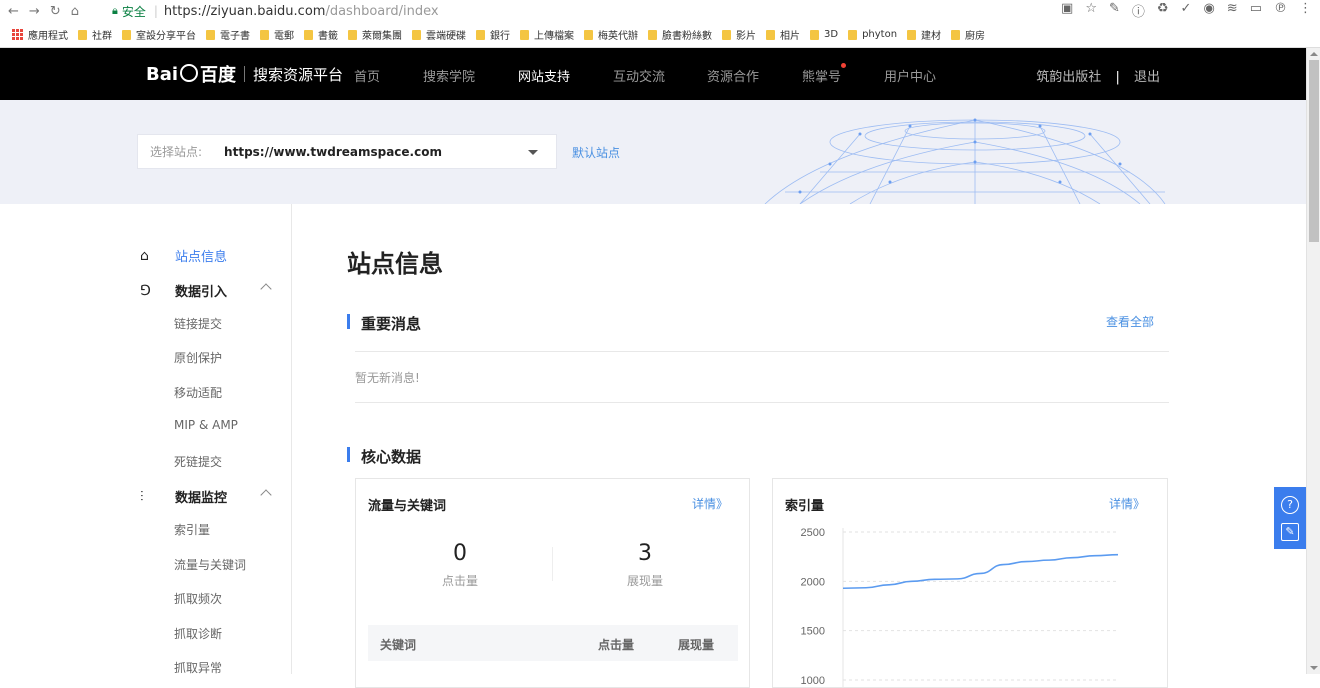 The width and height of the screenshot is (1320, 688). Describe the element at coordinates (75, 11) in the screenshot. I see `home-icon: ⌂` at that location.